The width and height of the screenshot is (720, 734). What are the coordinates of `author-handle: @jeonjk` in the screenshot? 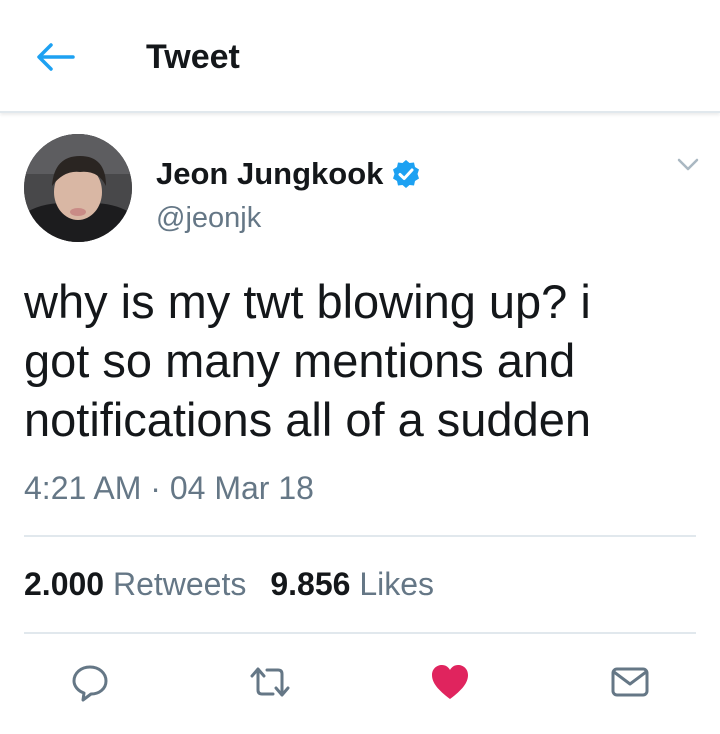 It's located at (208, 218).